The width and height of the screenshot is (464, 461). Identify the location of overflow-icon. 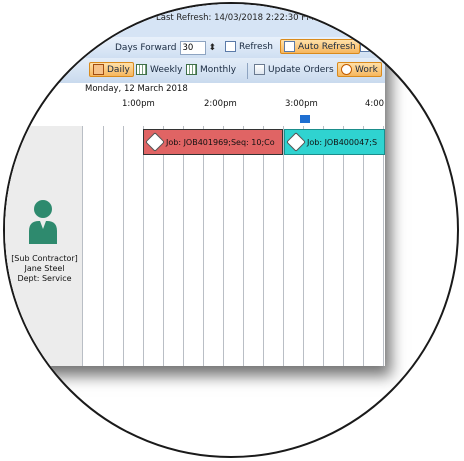
(365, 46).